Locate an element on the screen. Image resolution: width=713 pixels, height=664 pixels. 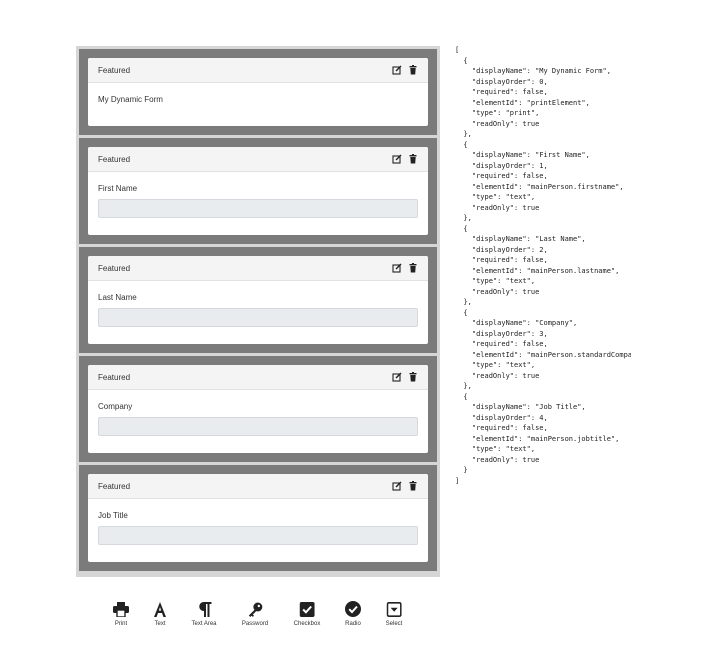
tool-print: Print is located at coordinates (121, 613).